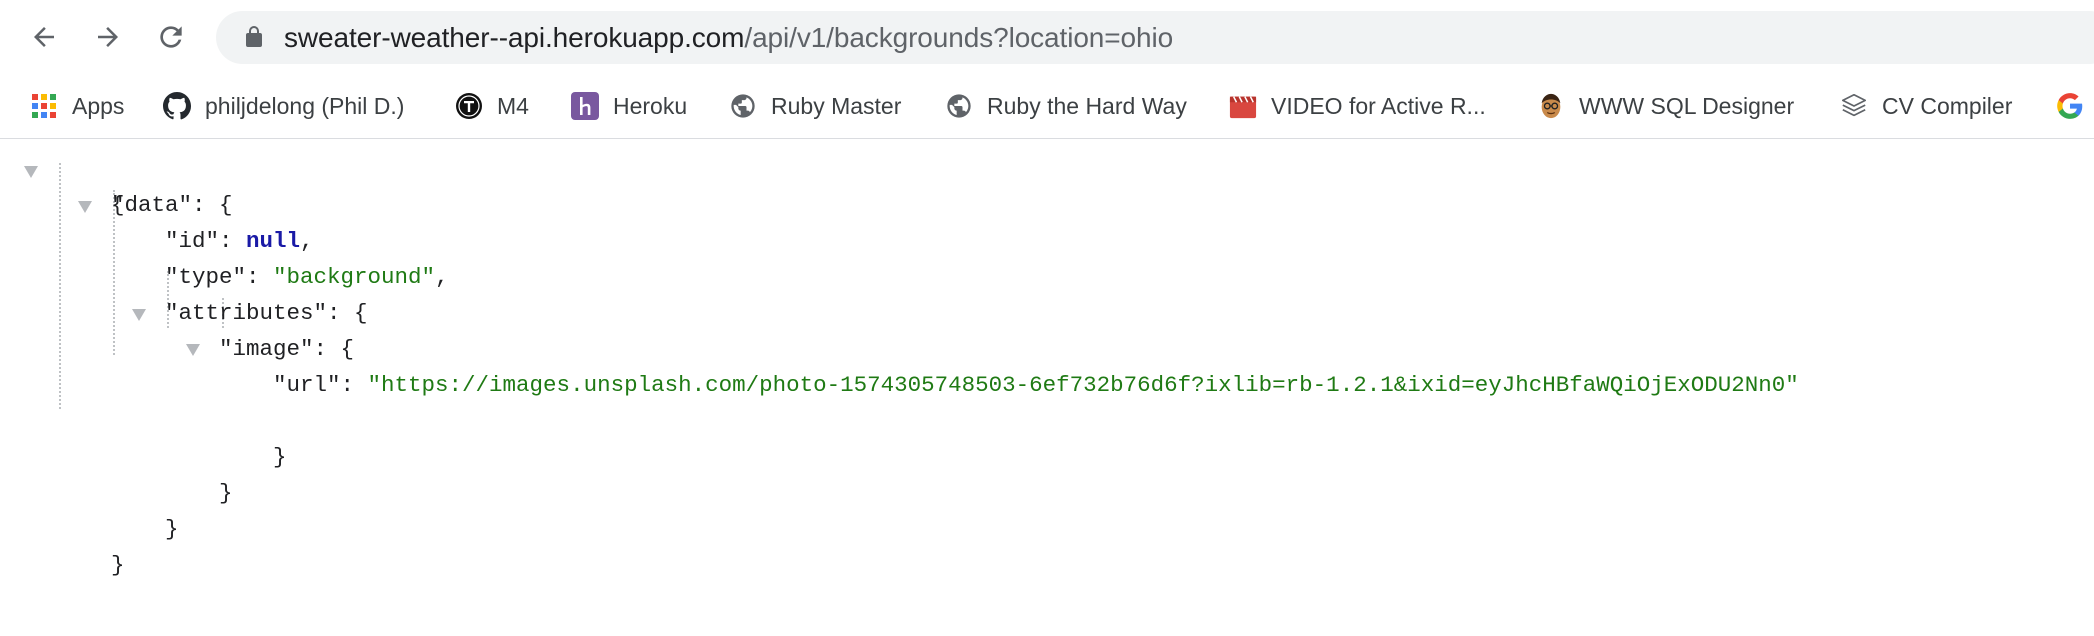 Image resolution: width=2094 pixels, height=636 pixels. What do you see at coordinates (254, 36) in the screenshot?
I see `lock-icon` at bounding box center [254, 36].